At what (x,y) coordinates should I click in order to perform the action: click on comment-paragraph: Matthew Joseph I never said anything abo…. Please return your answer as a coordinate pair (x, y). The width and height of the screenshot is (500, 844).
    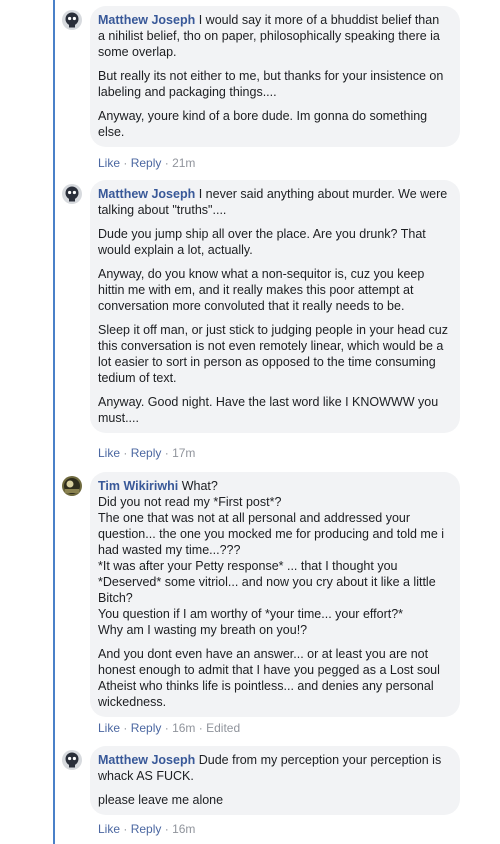
    Looking at the image, I should click on (273, 202).